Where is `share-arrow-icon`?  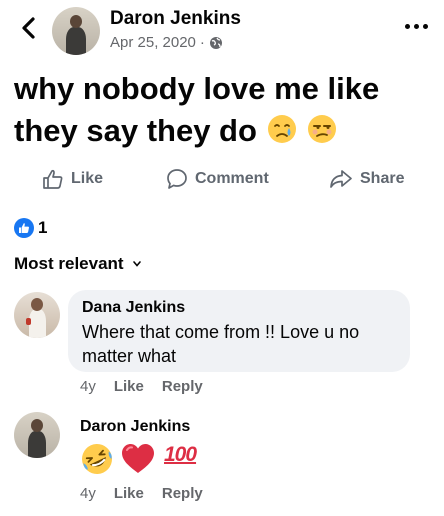 share-arrow-icon is located at coordinates (341, 179).